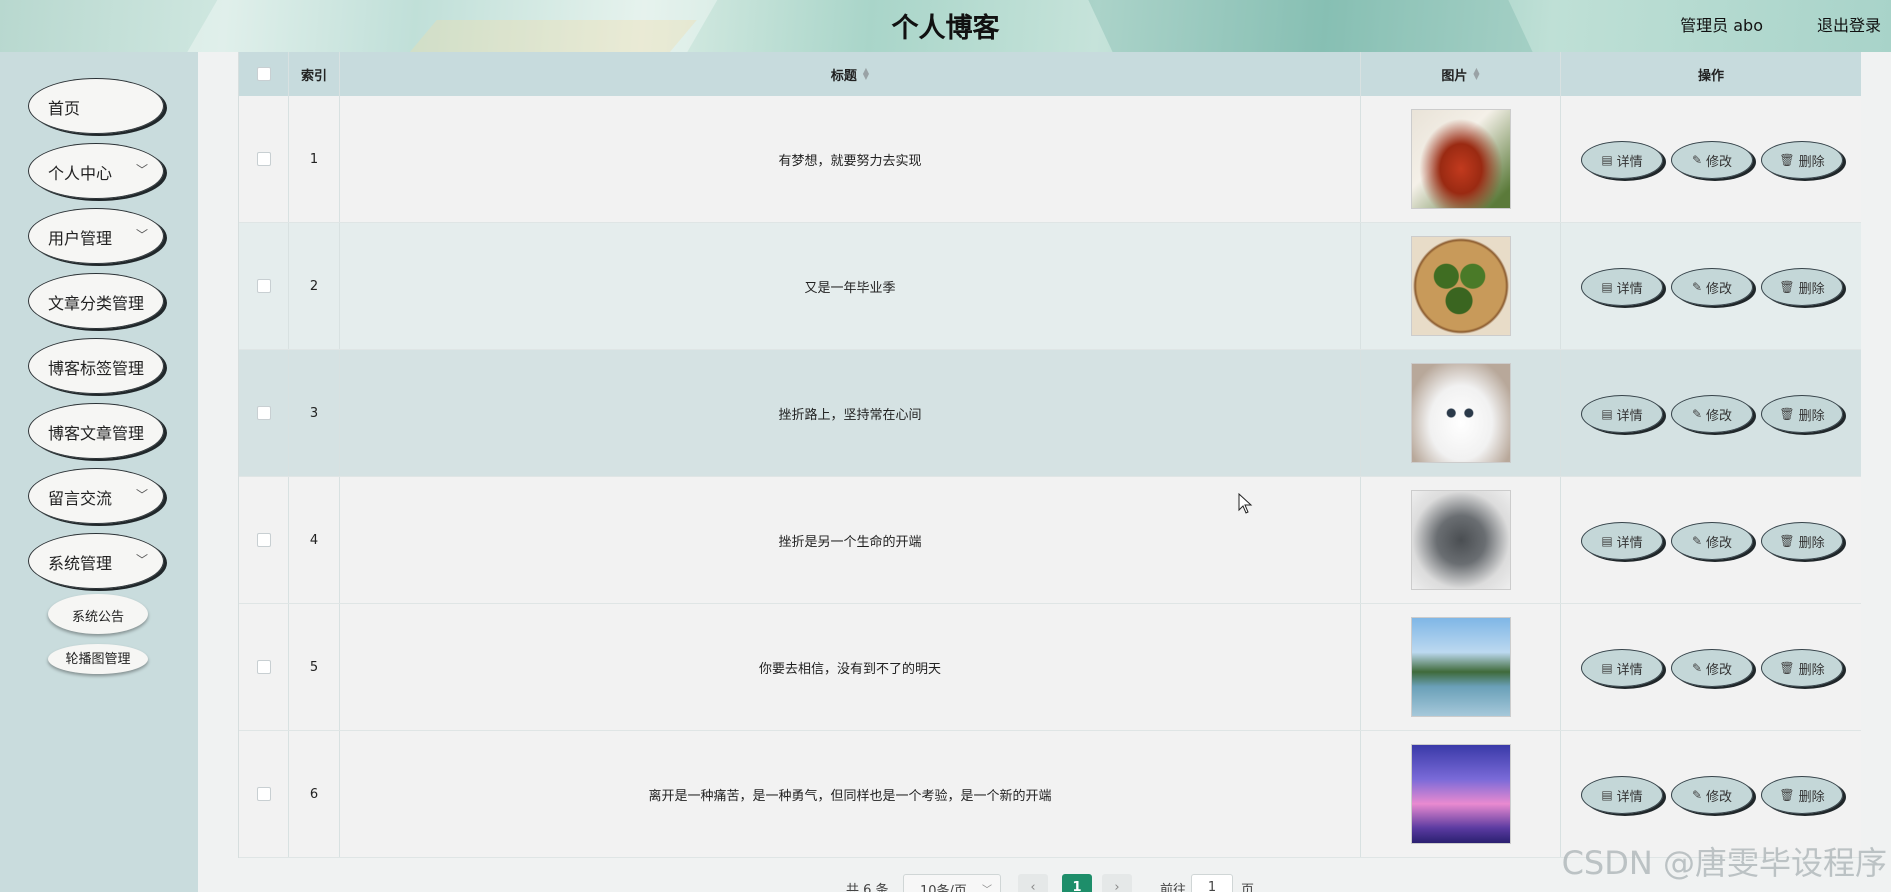 The height and width of the screenshot is (892, 1891). Describe the element at coordinates (80, 238) in the screenshot. I see `sidebar-item-label: 用户管理` at that location.